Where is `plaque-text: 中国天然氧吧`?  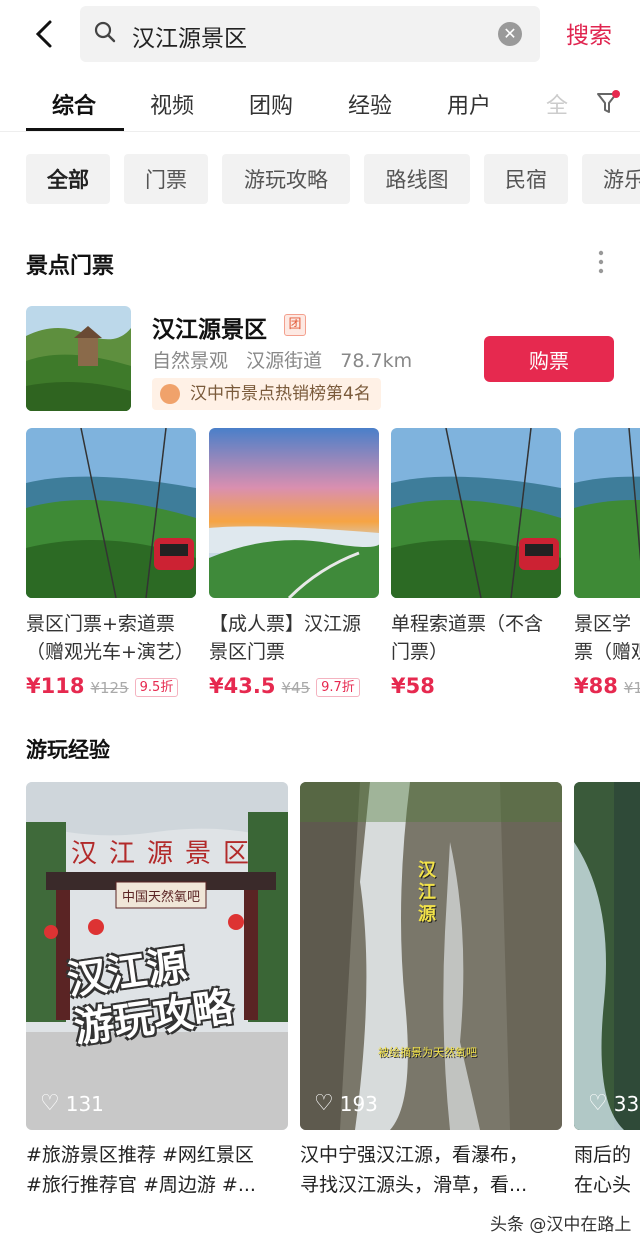 plaque-text: 中国天然氧吧 is located at coordinates (161, 897).